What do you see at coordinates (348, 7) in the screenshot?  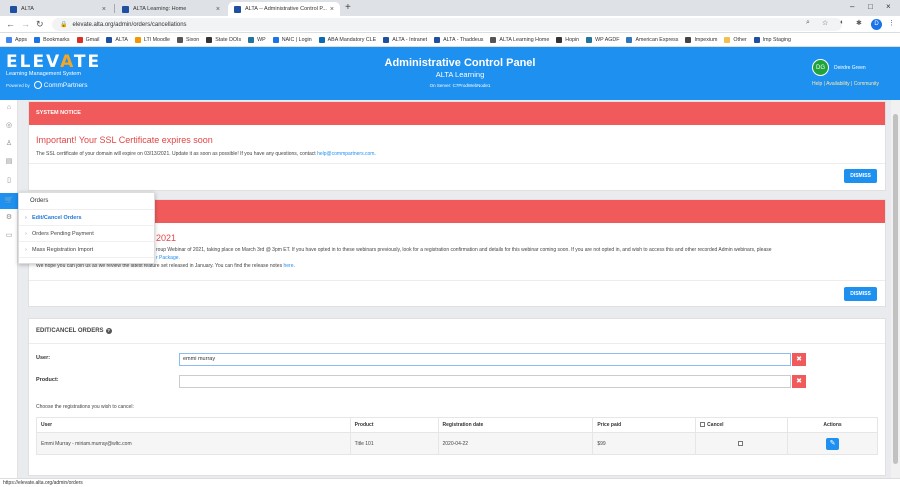 I see `new-tab-icon: +` at bounding box center [348, 7].